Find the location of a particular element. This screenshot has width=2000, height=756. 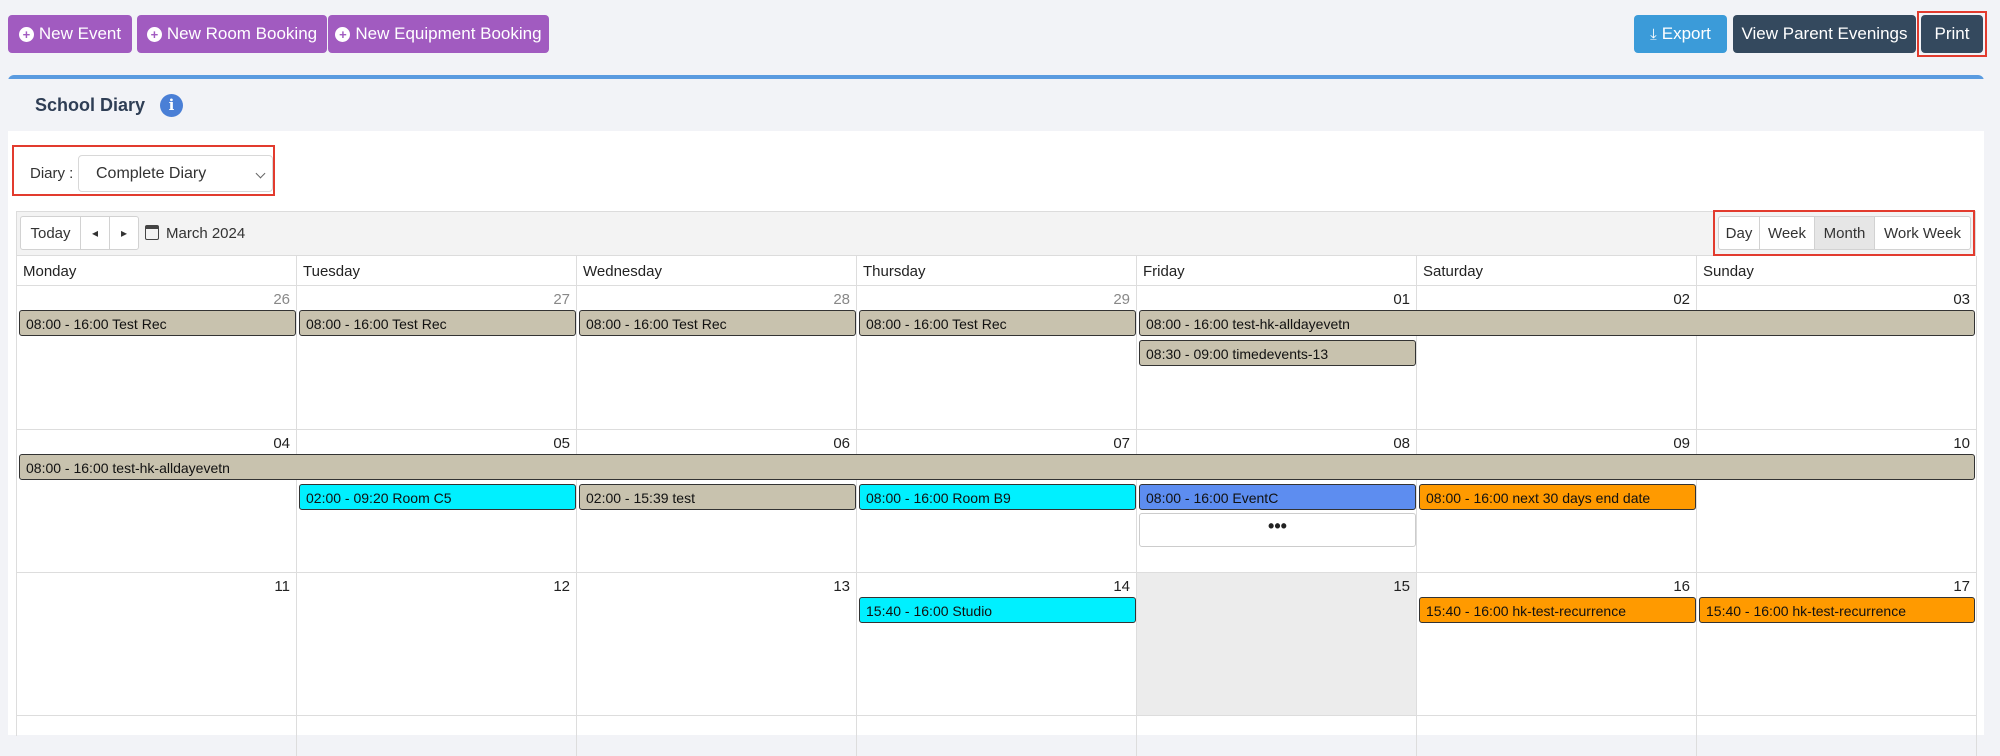

calendar-event: 02:00 - 15:39 test is located at coordinates (717, 497).